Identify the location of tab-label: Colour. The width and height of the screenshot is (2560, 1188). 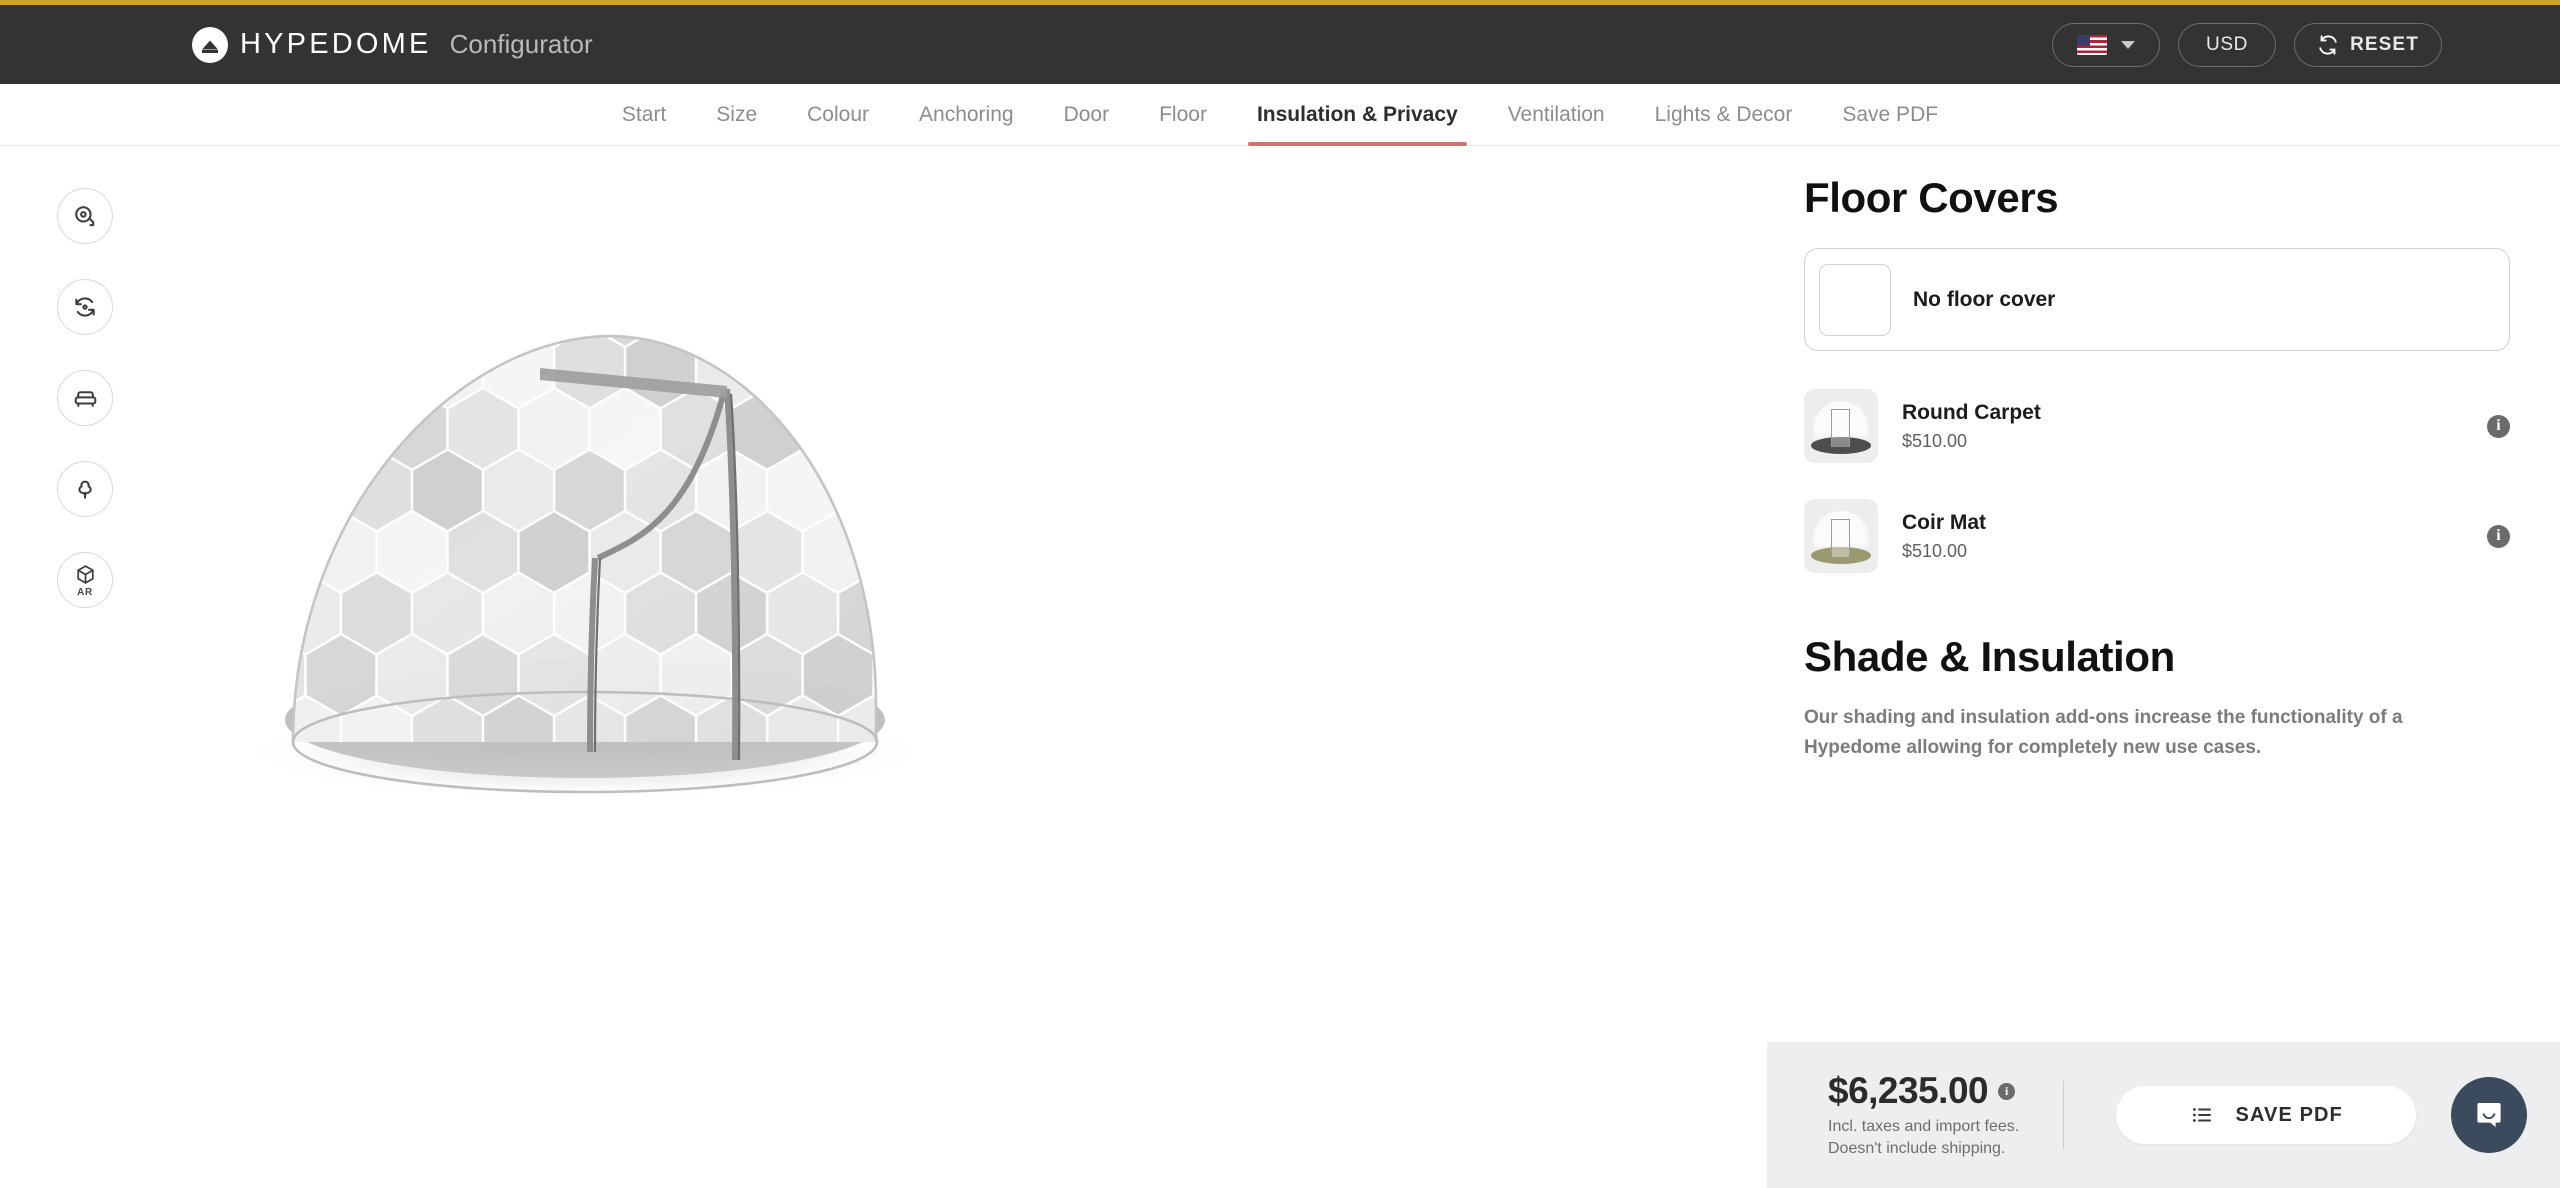
(838, 114).